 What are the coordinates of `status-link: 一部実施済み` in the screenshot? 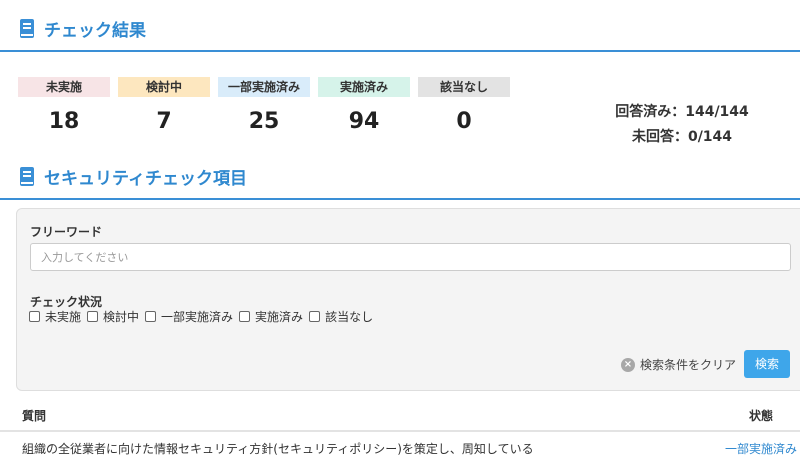 It's located at (761, 448).